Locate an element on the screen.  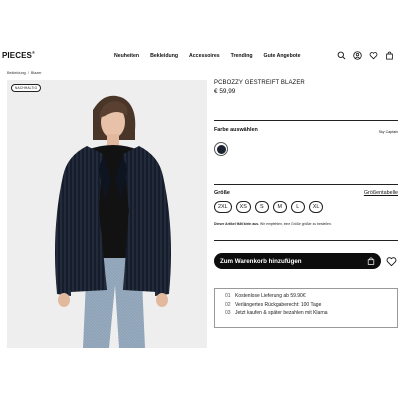
benefit-number: 02 is located at coordinates (228, 304).